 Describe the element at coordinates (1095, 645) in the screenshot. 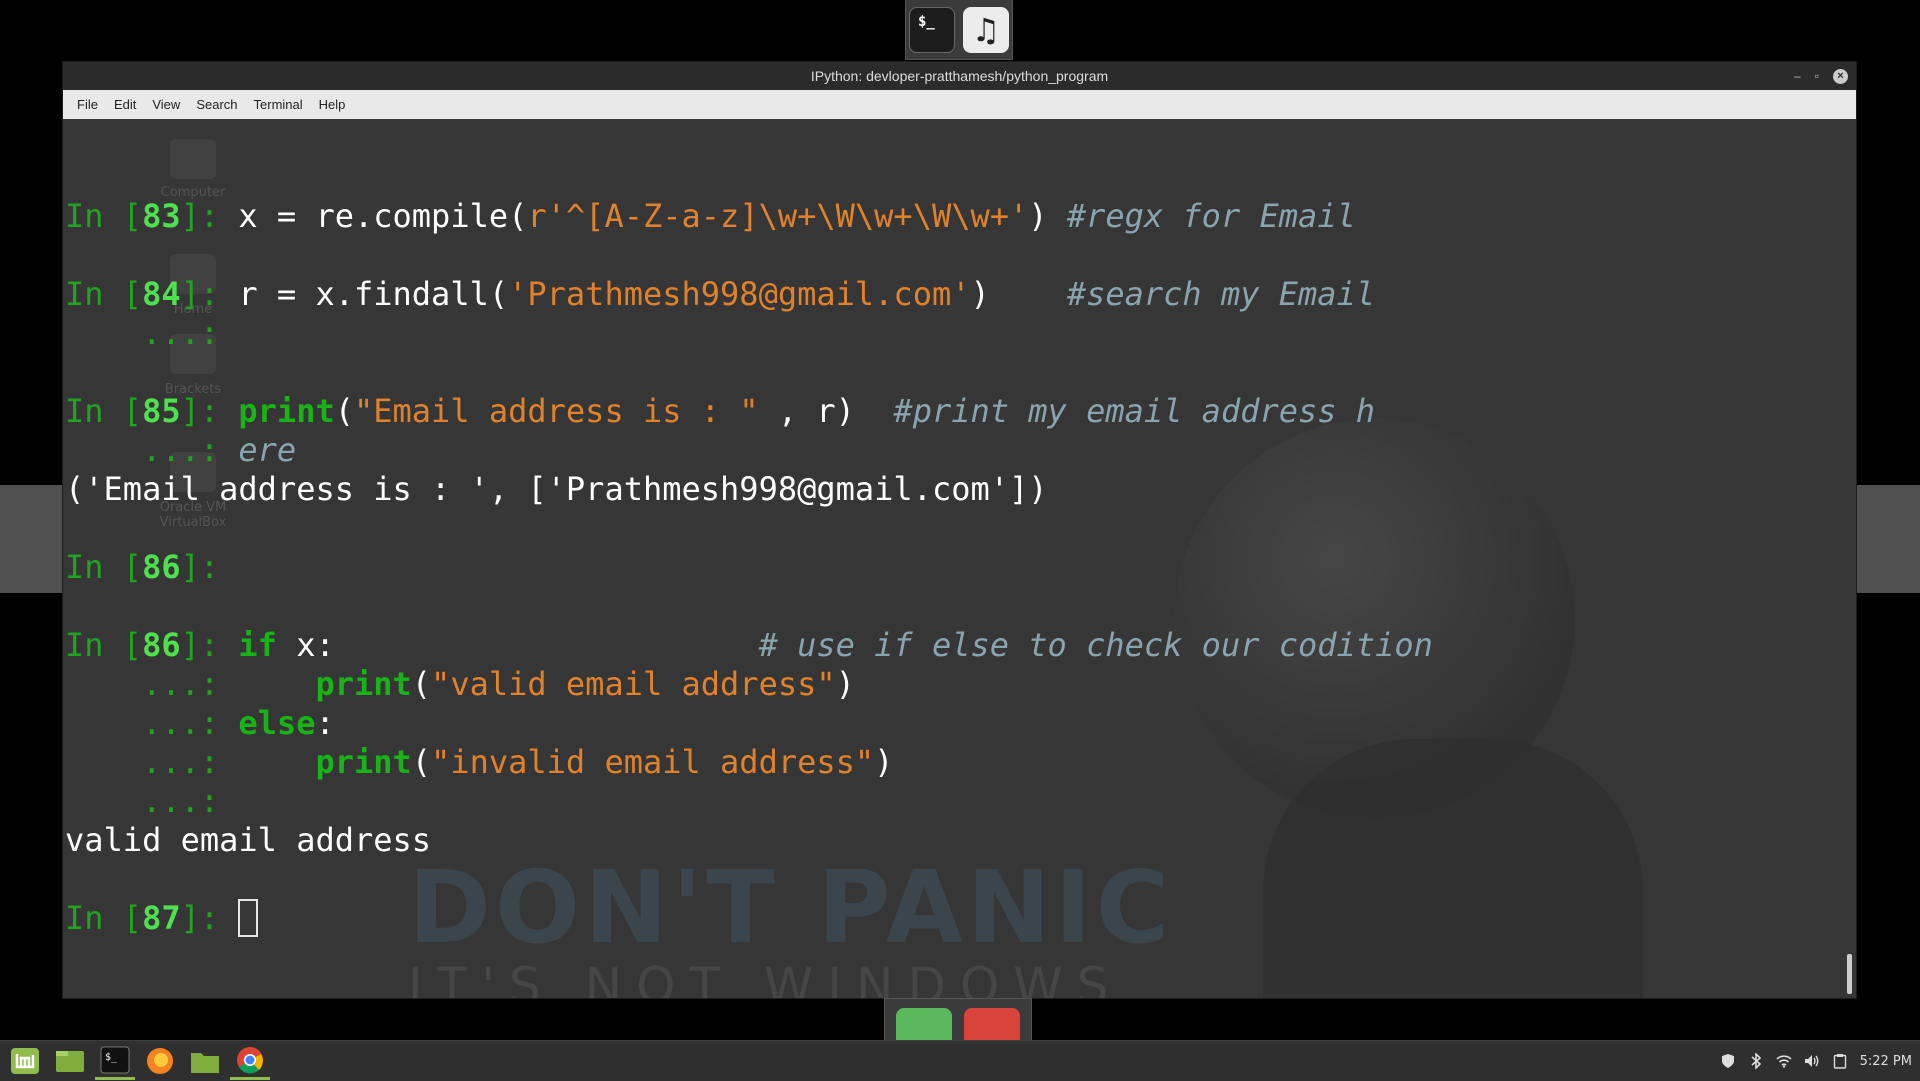

I see `comment: # use if else to check our codition` at that location.